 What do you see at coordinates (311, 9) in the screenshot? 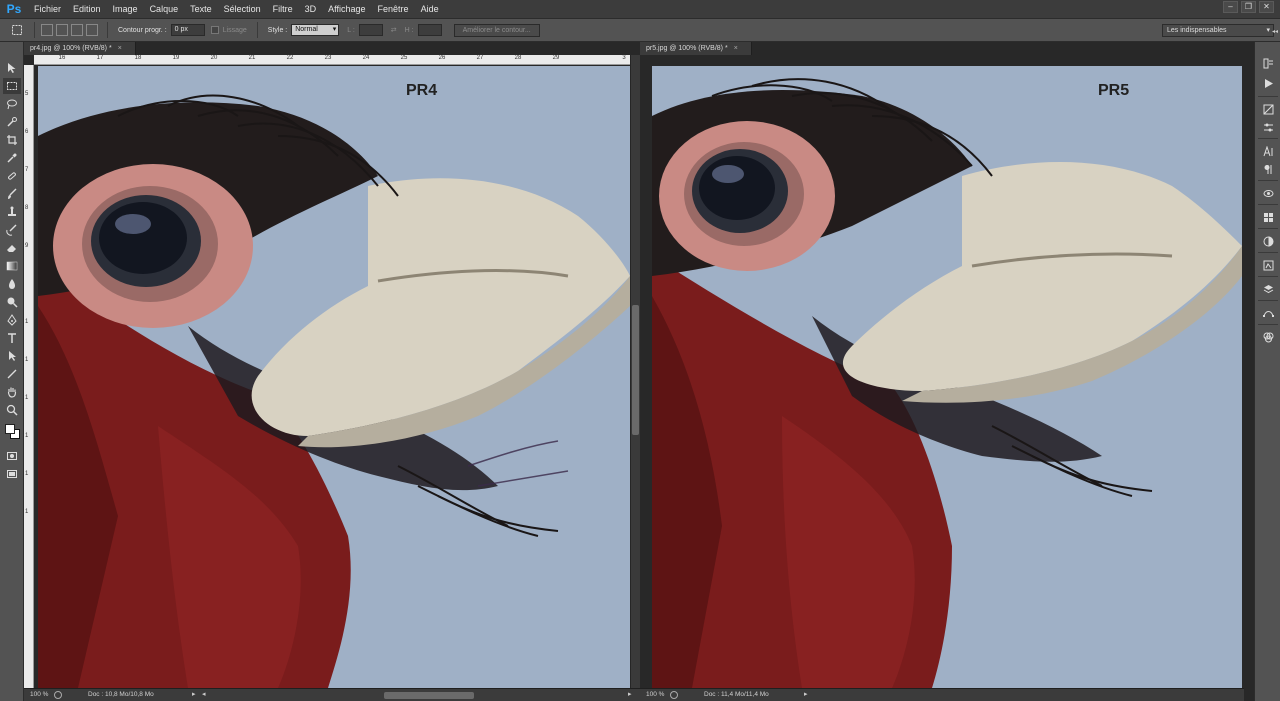
I see `menu-3d: 3D` at bounding box center [311, 9].